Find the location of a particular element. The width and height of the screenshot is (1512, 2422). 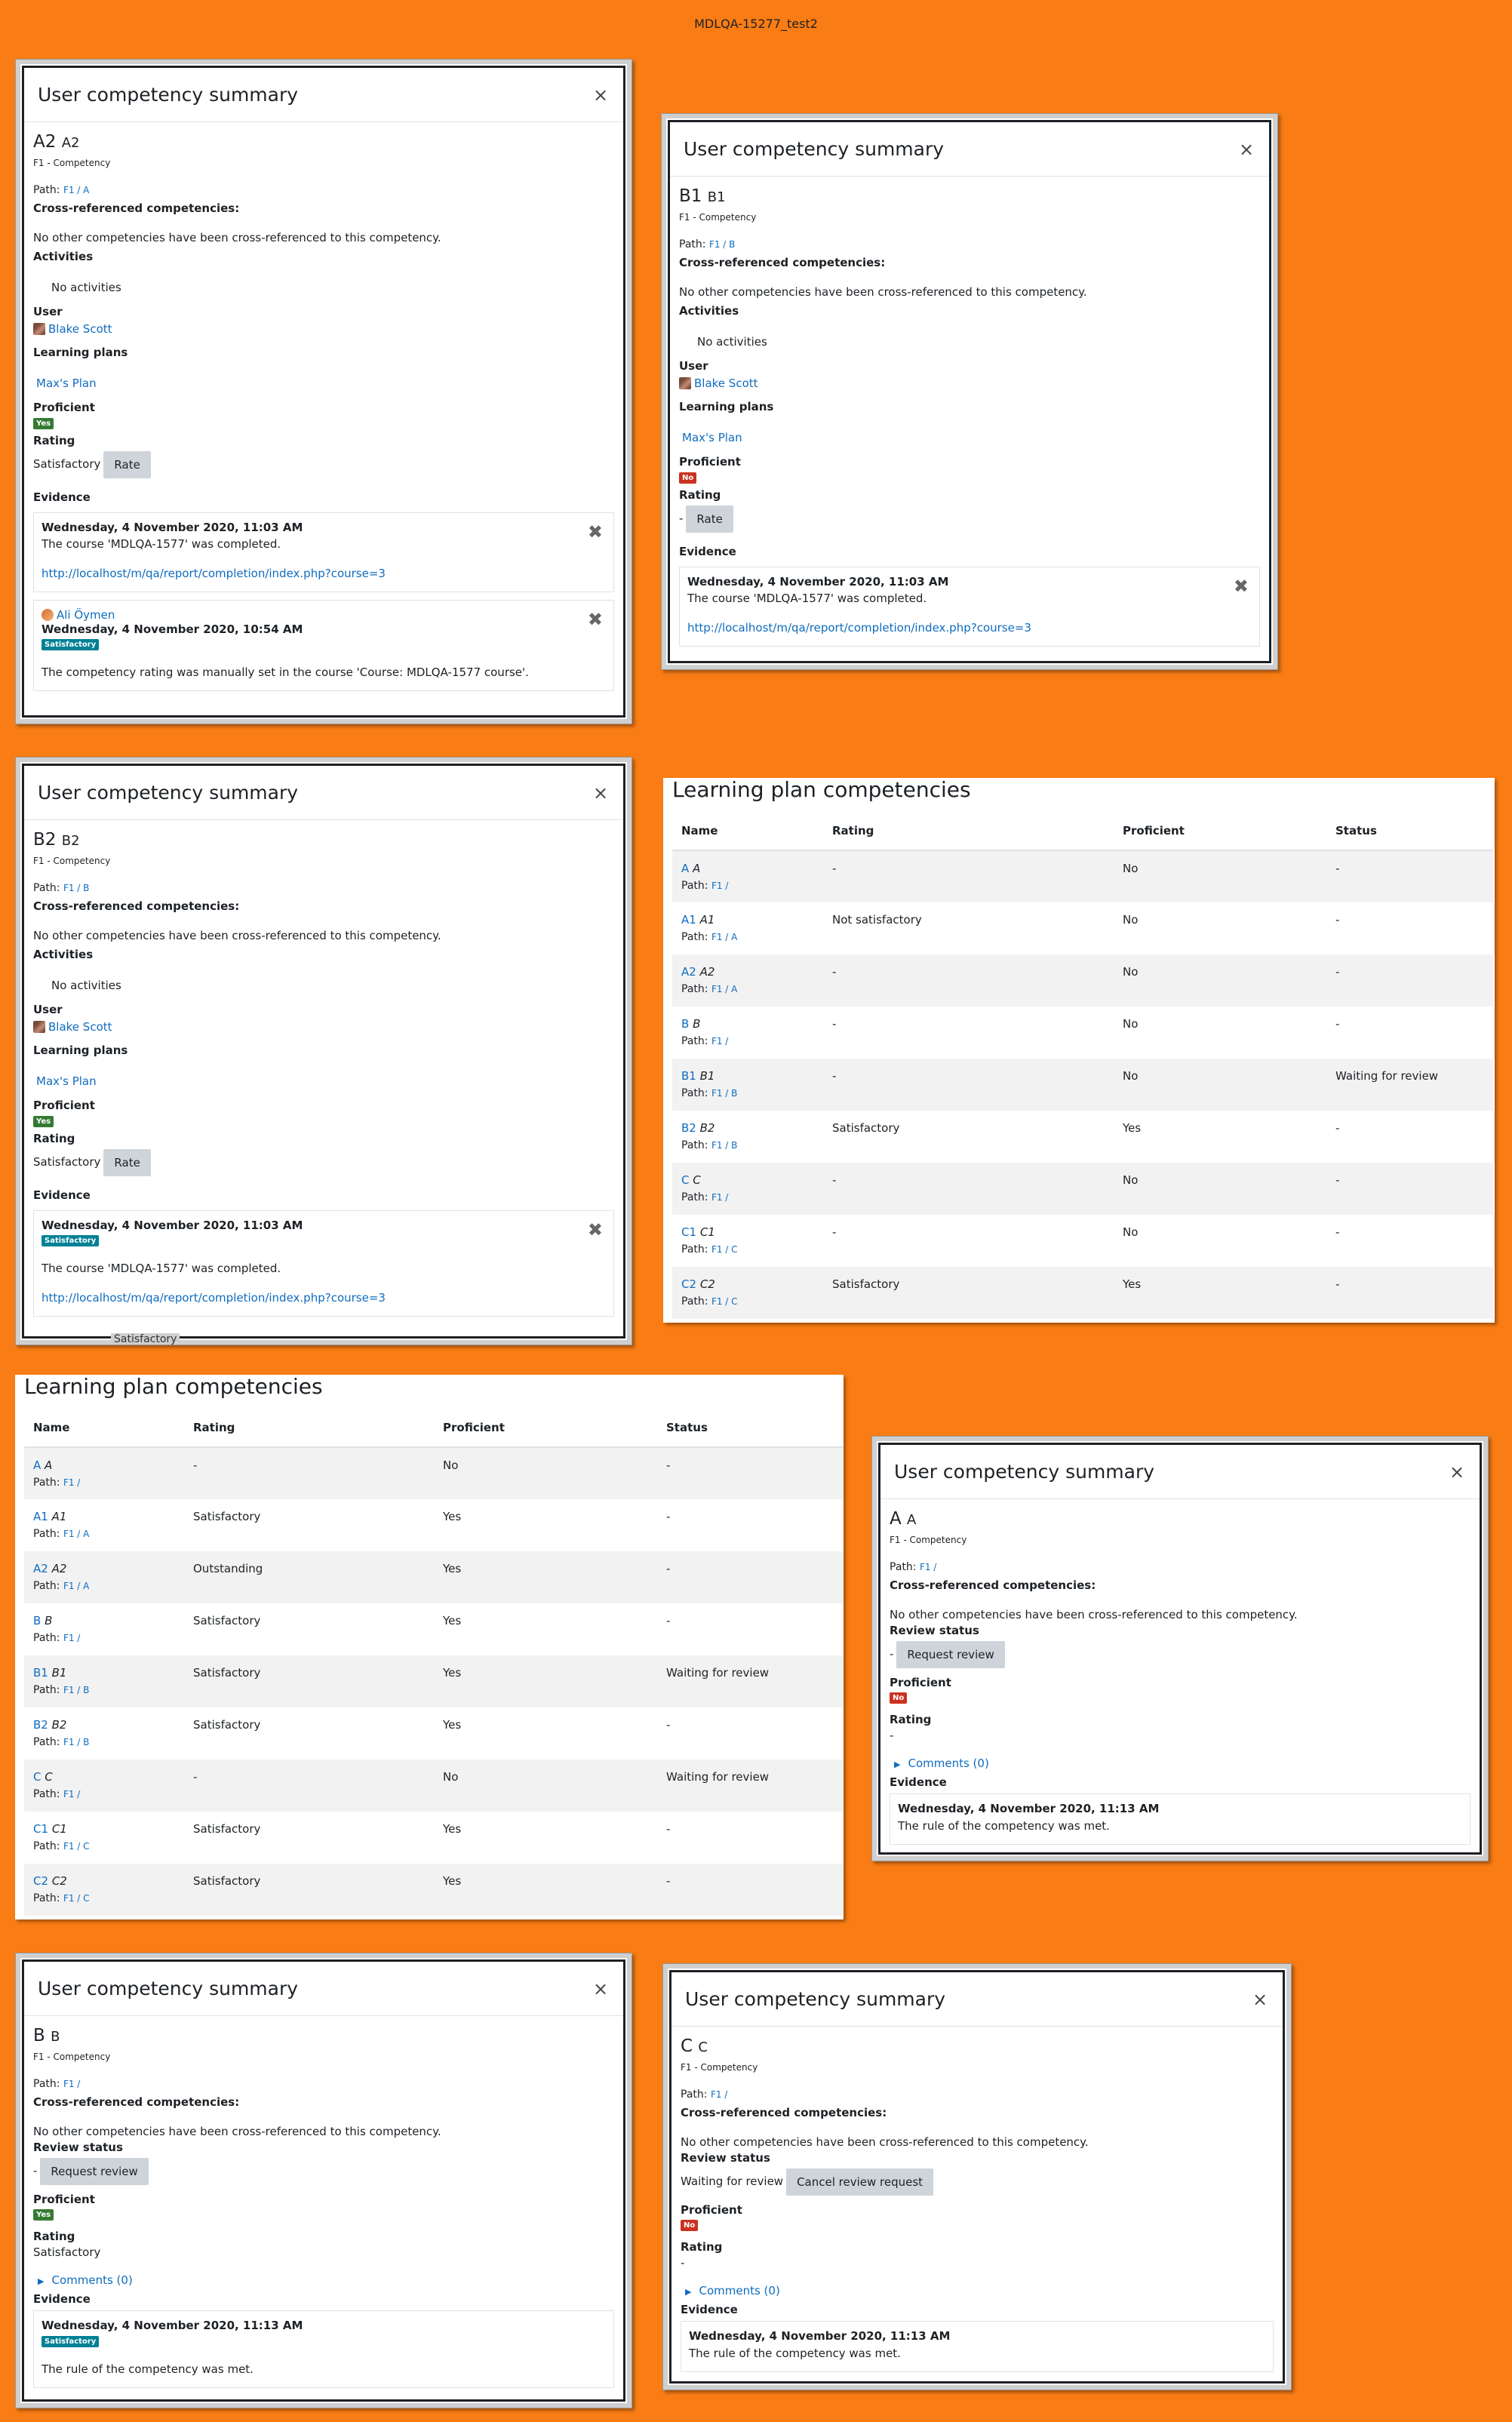

caret-right-icon: ▶ is located at coordinates (41, 2281).